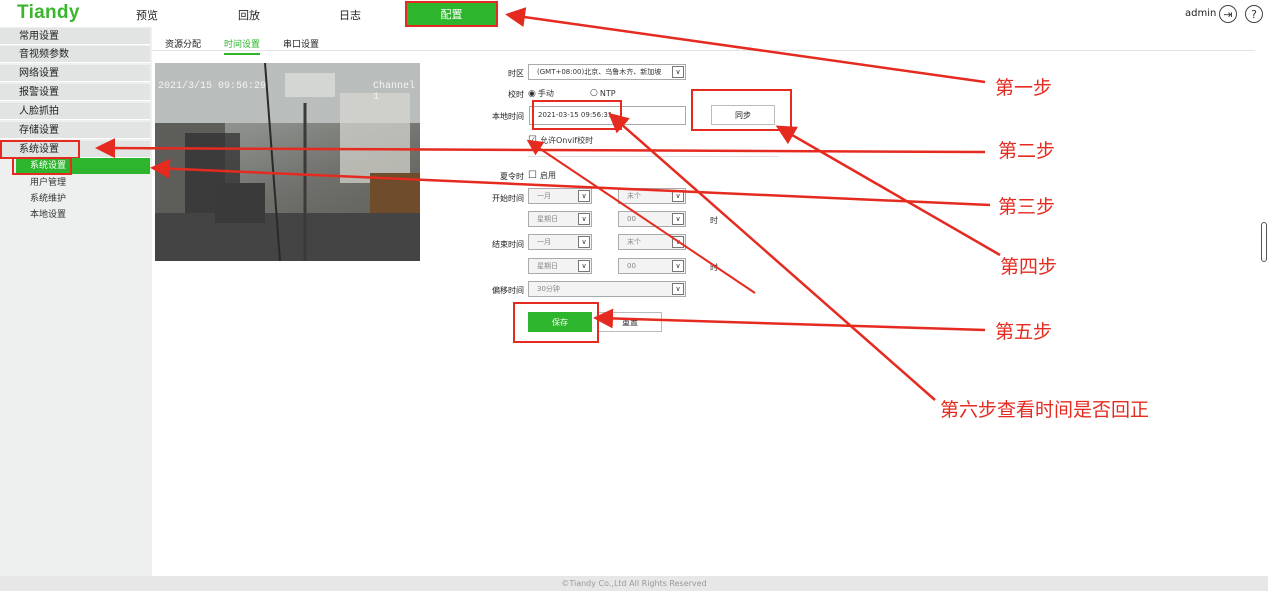 This screenshot has width=1268, height=591. I want to click on annotation-step5: 第五步, so click(1024, 332).